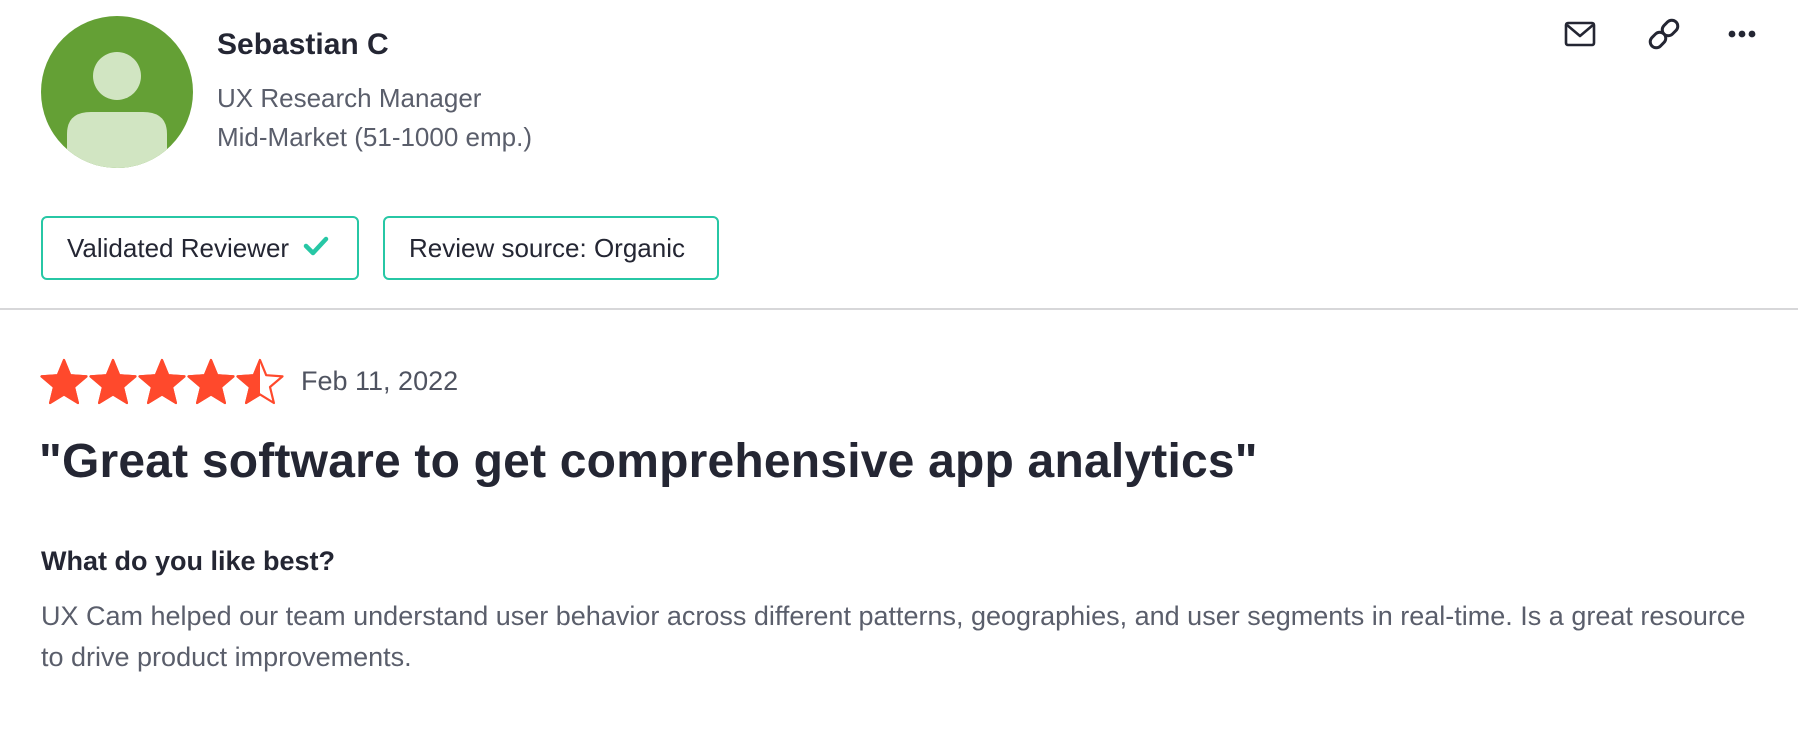  Describe the element at coordinates (1742, 34) in the screenshot. I see `more-icon` at that location.